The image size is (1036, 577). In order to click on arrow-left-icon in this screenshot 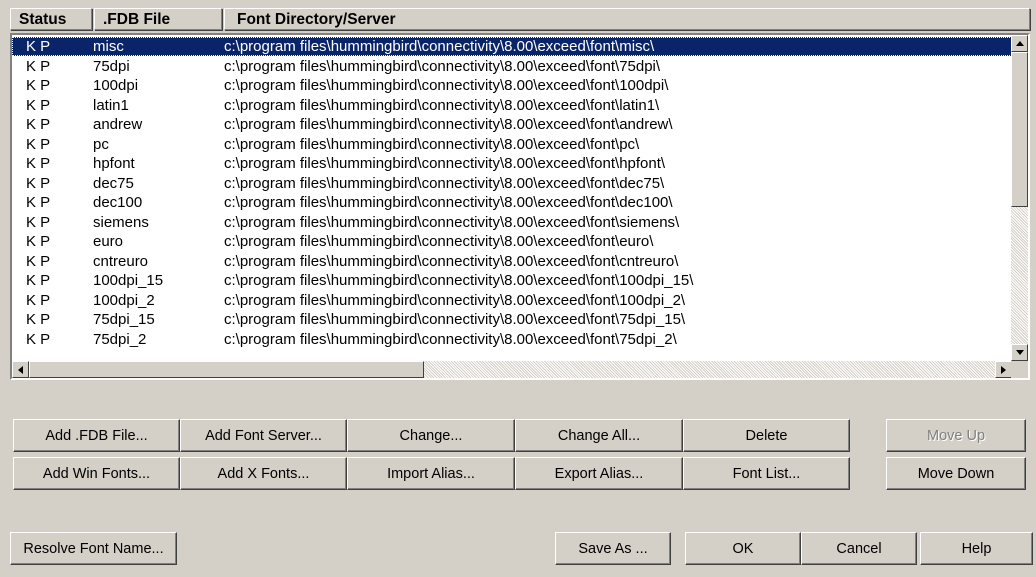, I will do `click(20, 369)`.